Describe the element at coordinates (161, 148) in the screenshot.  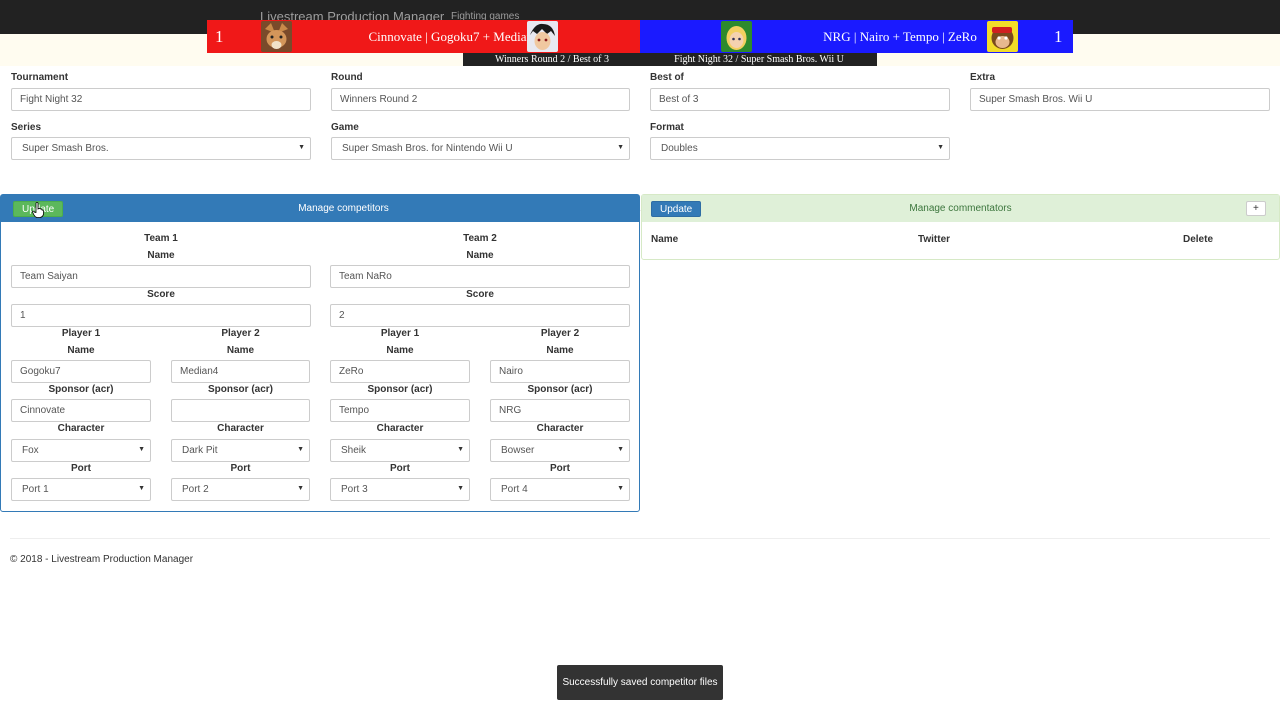
I see `series-select: Super Smash Bros. ▼` at that location.